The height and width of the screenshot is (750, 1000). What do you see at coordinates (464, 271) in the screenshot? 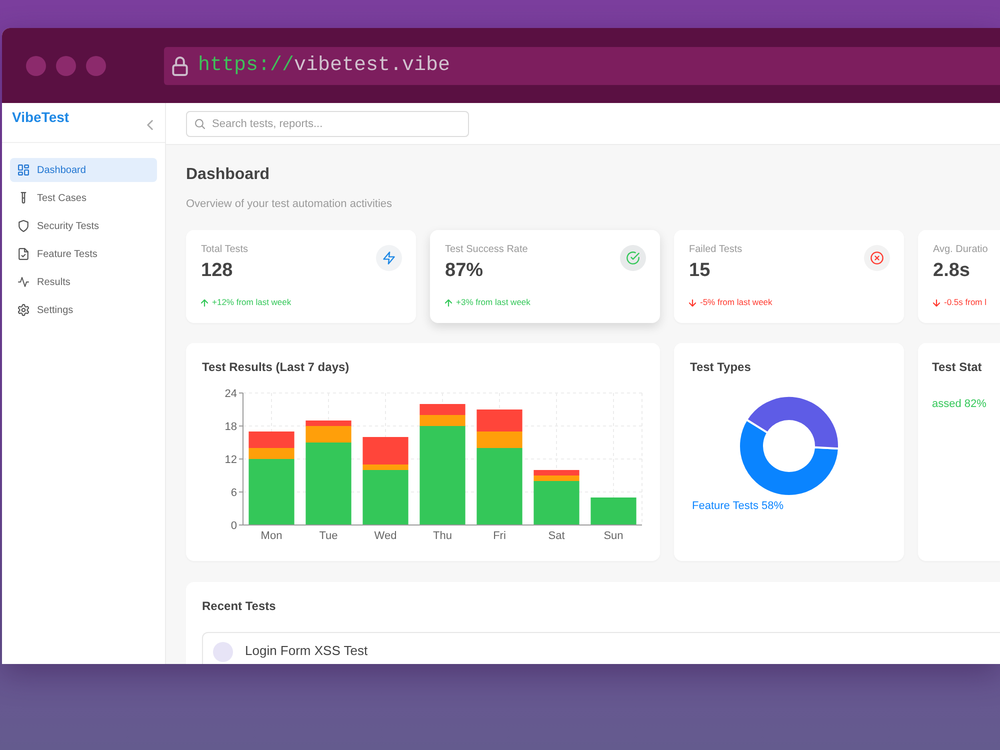
I see `stat-value: 87%` at bounding box center [464, 271].